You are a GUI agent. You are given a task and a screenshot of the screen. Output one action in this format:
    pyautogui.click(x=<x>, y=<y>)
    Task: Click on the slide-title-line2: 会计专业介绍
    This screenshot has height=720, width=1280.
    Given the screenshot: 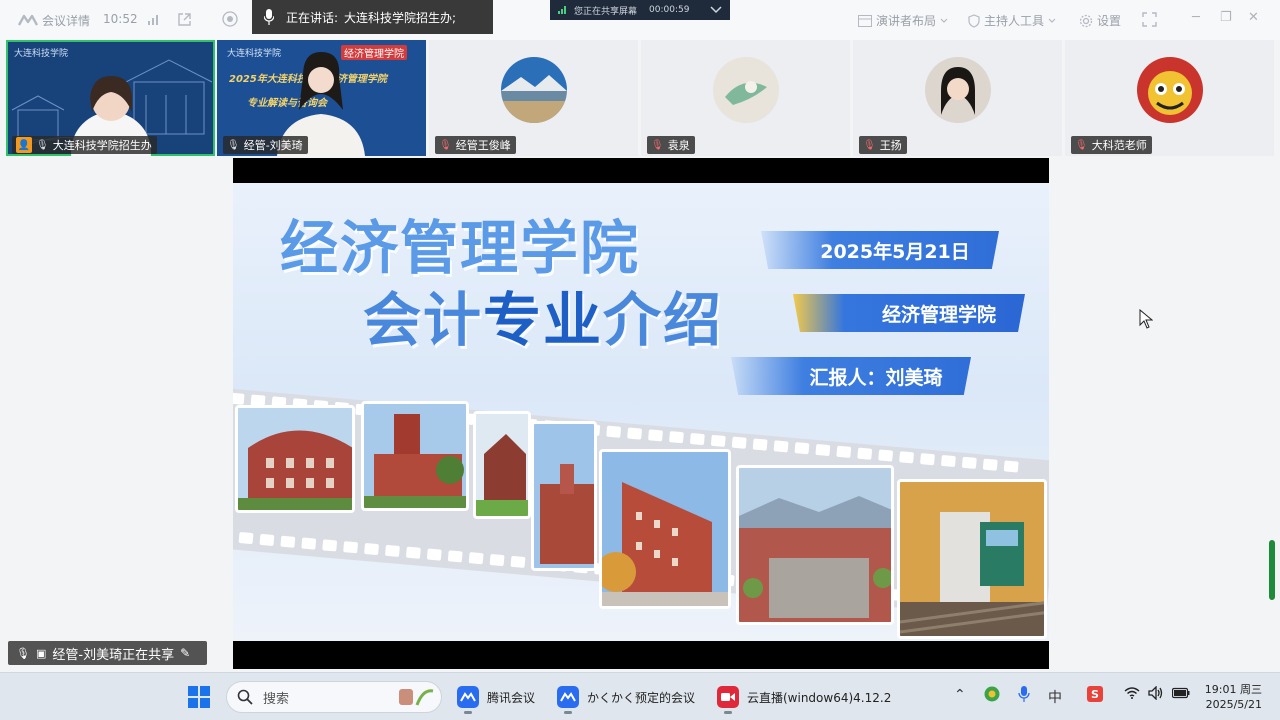 What is the action you would take?
    pyautogui.click(x=543, y=315)
    